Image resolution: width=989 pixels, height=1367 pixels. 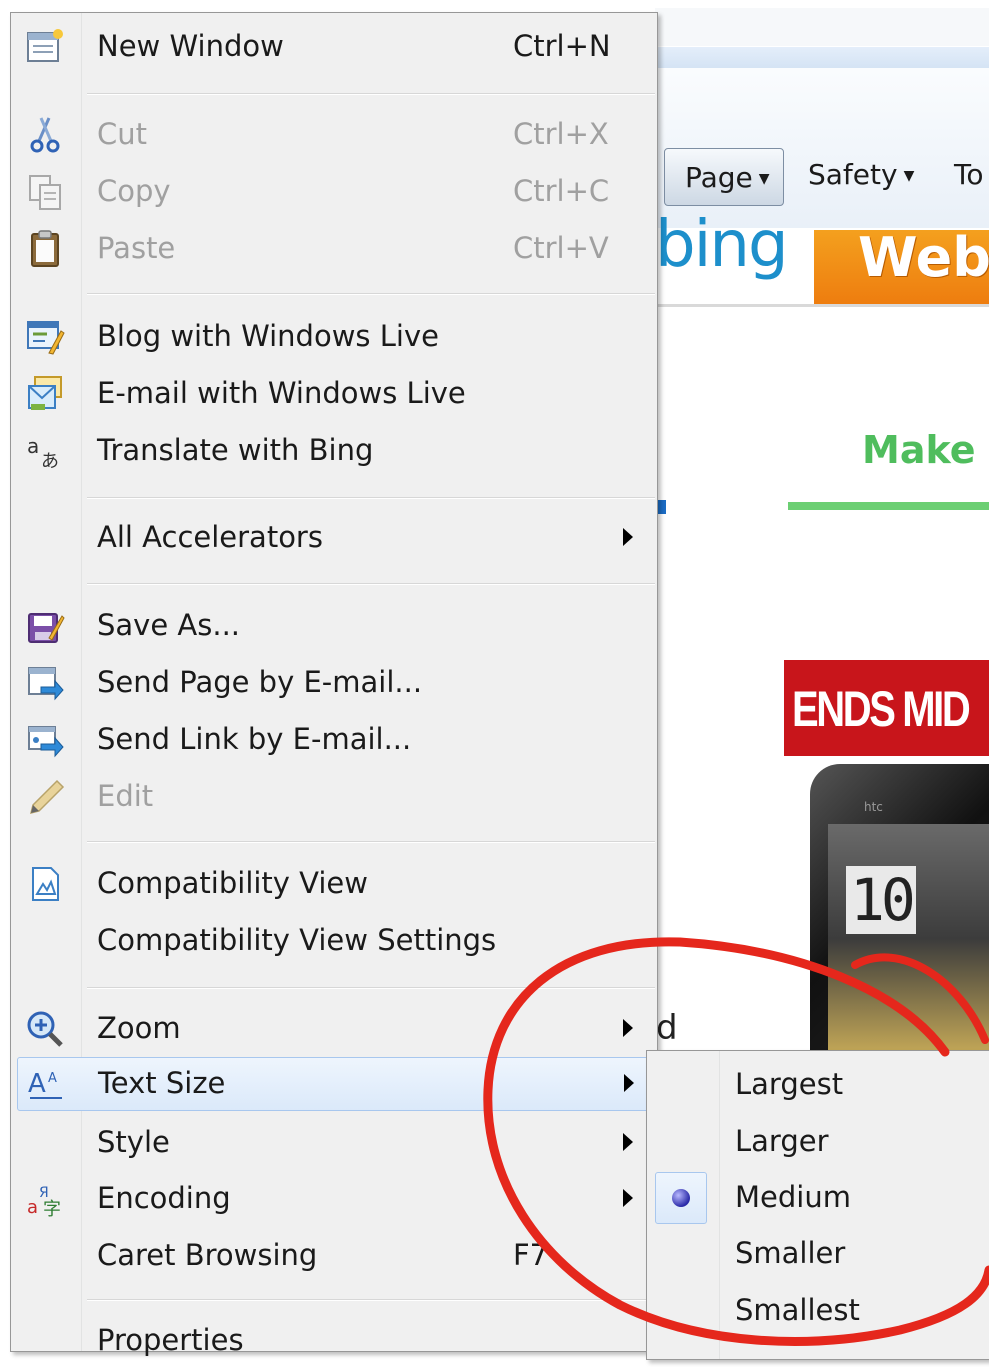 I want to click on web-tab-label: Web, so click(x=923, y=257).